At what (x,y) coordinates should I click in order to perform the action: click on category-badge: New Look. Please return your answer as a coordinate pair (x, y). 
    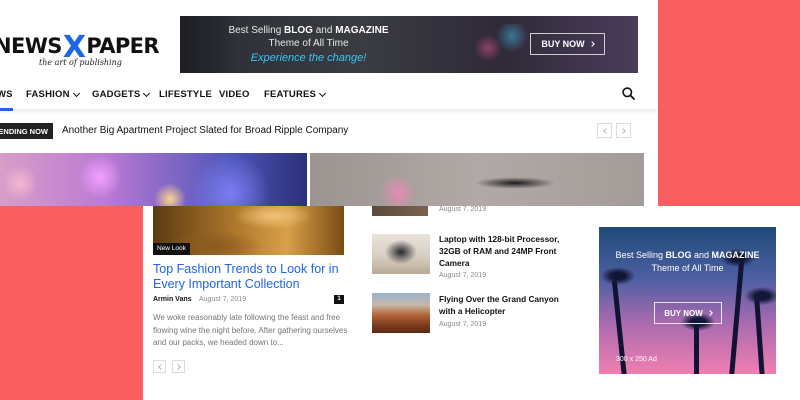
    Looking at the image, I should click on (171, 249).